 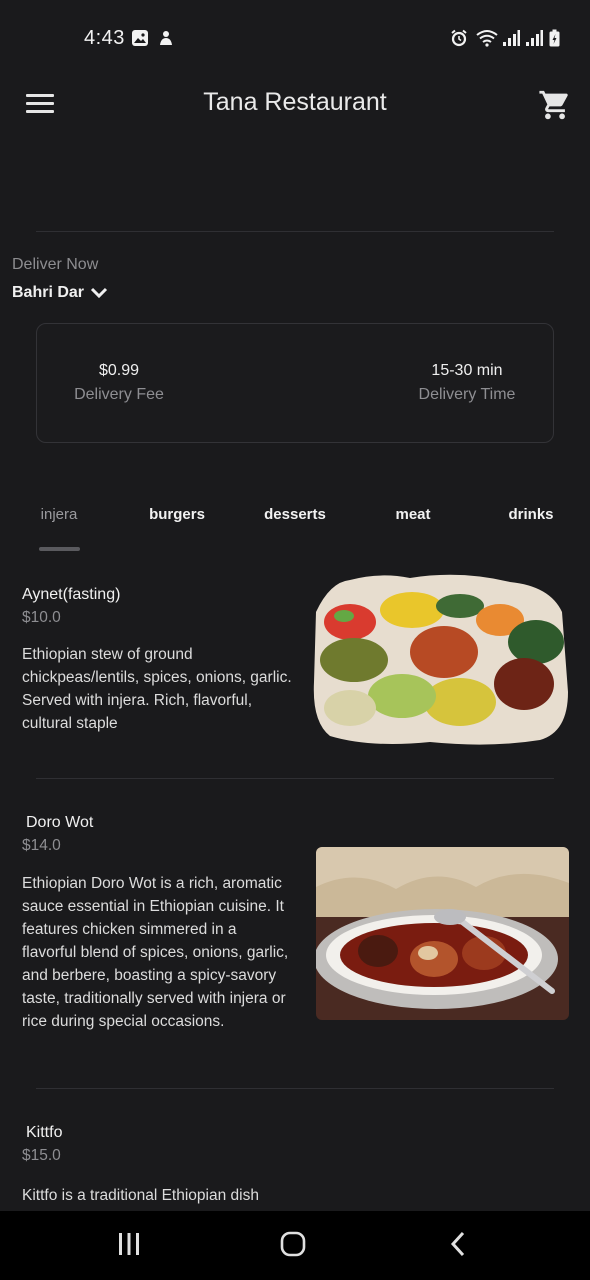 What do you see at coordinates (555, 105) in the screenshot?
I see `shopping-cart-icon` at bounding box center [555, 105].